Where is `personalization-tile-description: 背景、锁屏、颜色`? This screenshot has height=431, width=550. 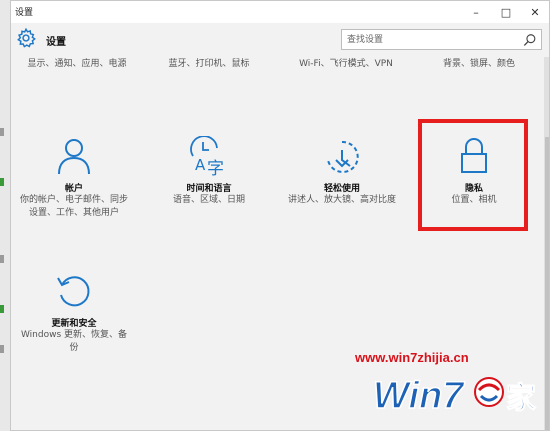
personalization-tile-description: 背景、锁屏、颜色 is located at coordinates (479, 64).